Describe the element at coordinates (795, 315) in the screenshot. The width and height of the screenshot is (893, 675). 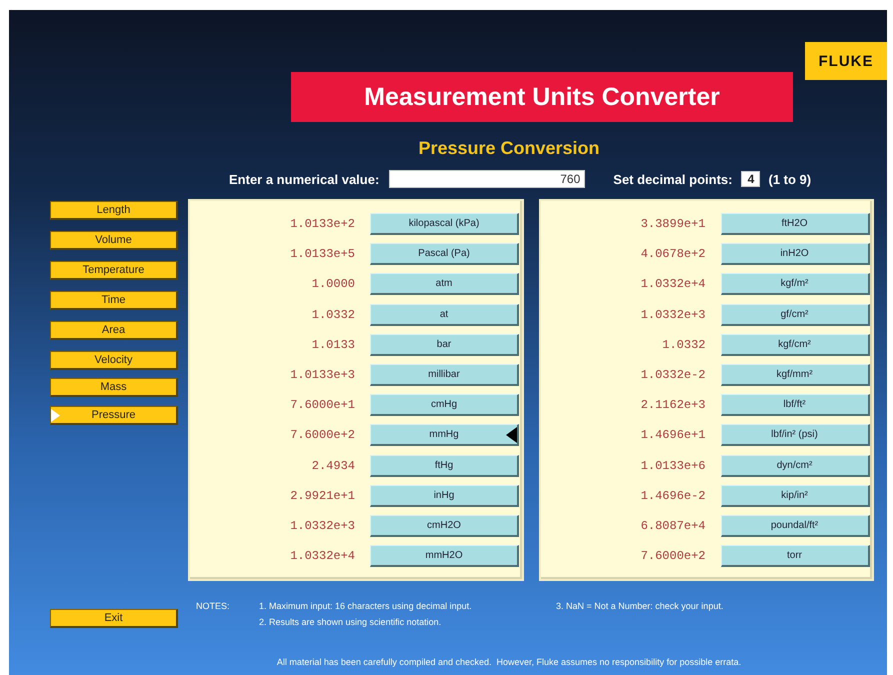
I see `unit-button: gf/cm²` at that location.